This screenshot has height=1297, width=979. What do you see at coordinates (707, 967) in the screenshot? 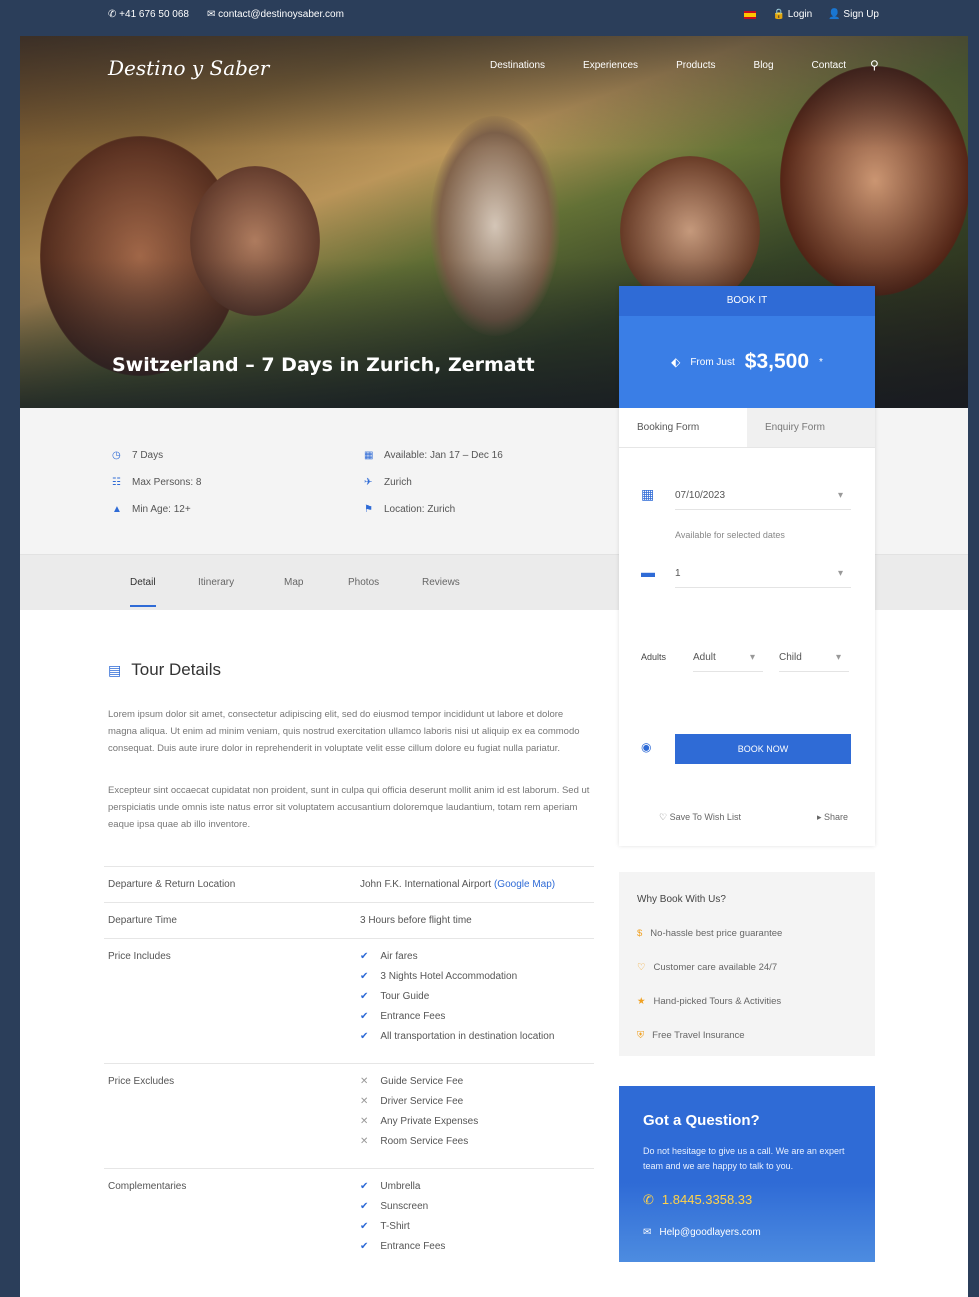
I see `list-item: ♡ Customer care available 24/7` at bounding box center [707, 967].